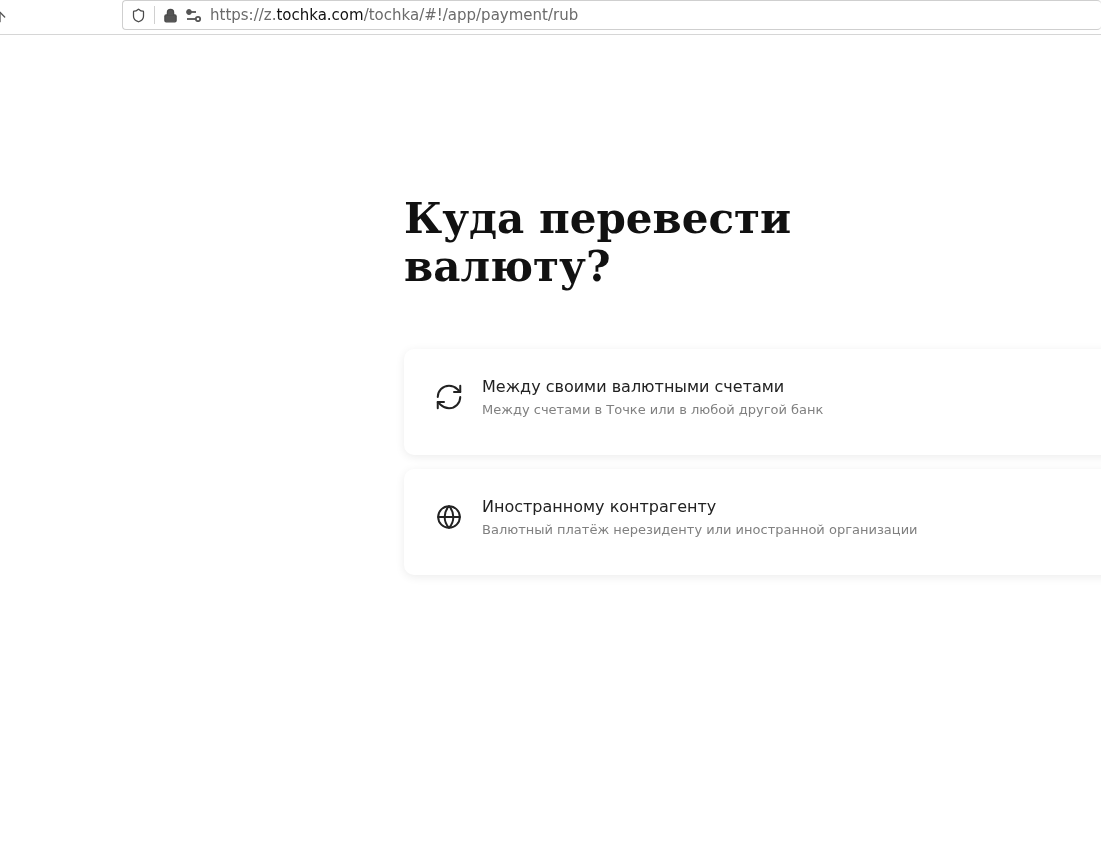 The width and height of the screenshot is (1101, 863). What do you see at coordinates (634, 386) in the screenshot?
I see `option-title: Между своими валютными счетами` at bounding box center [634, 386].